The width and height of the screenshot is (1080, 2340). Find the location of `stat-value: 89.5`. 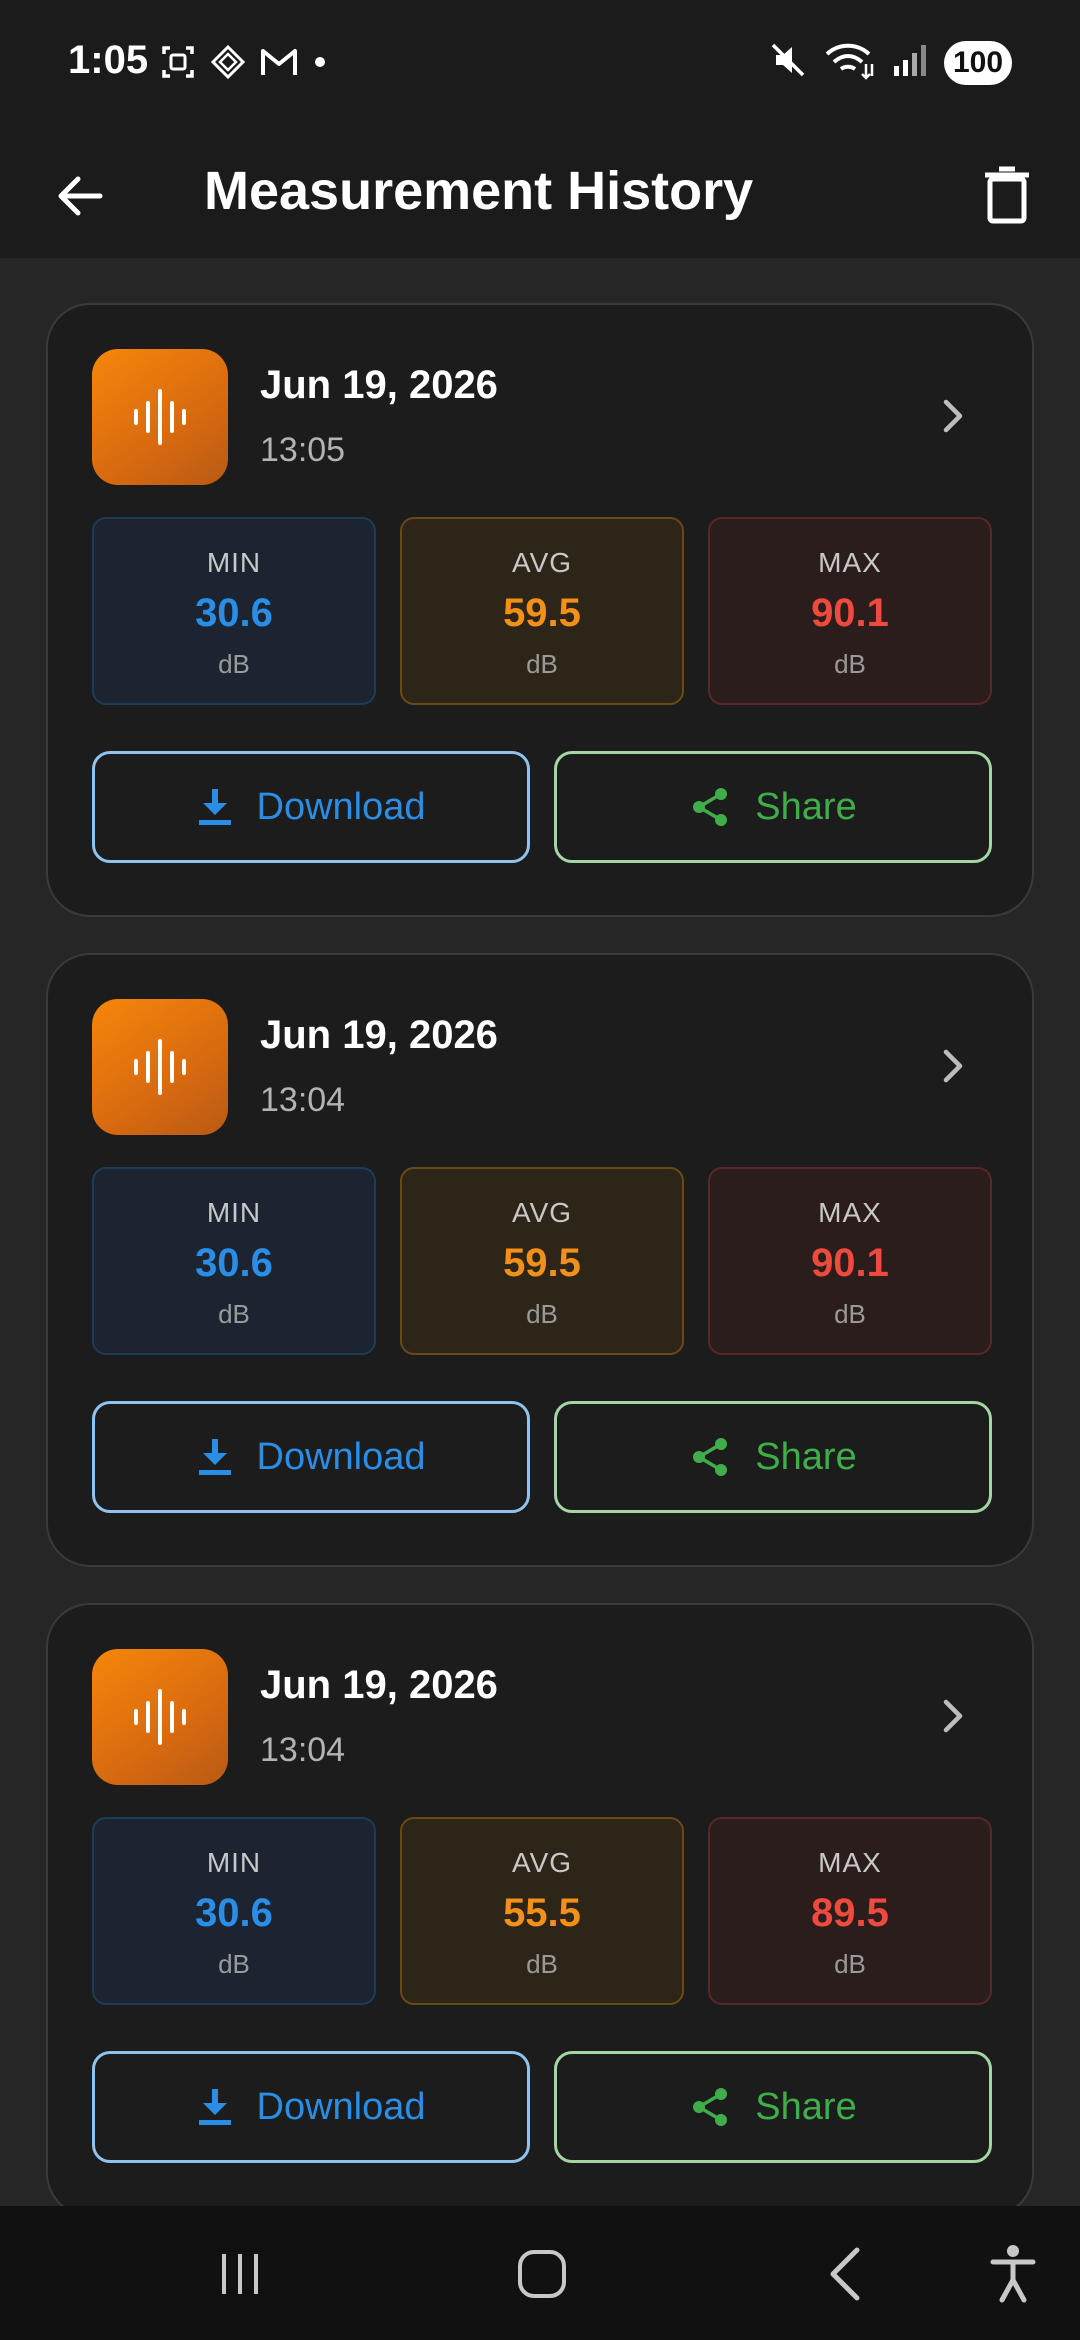

stat-value: 89.5 is located at coordinates (850, 1913).